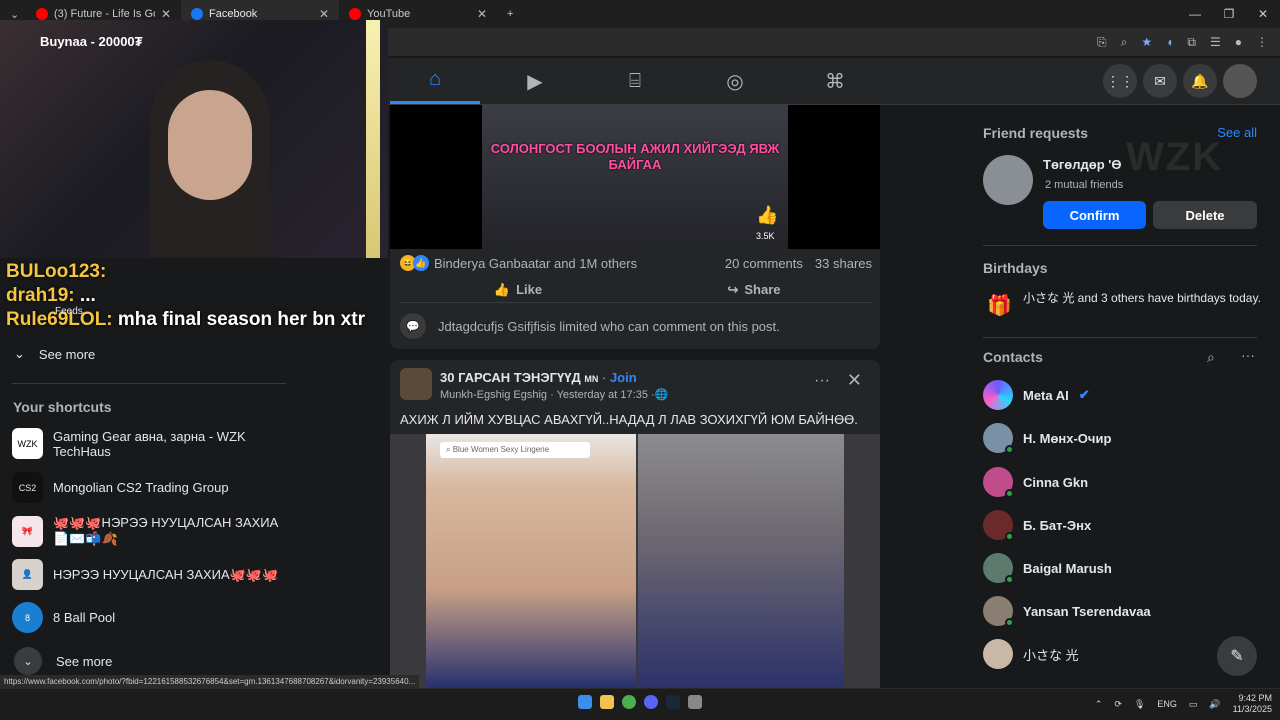 The image size is (1280, 720). What do you see at coordinates (1120, 81) in the screenshot?
I see `menu-grid-icon: ⋮⋮` at bounding box center [1120, 81].